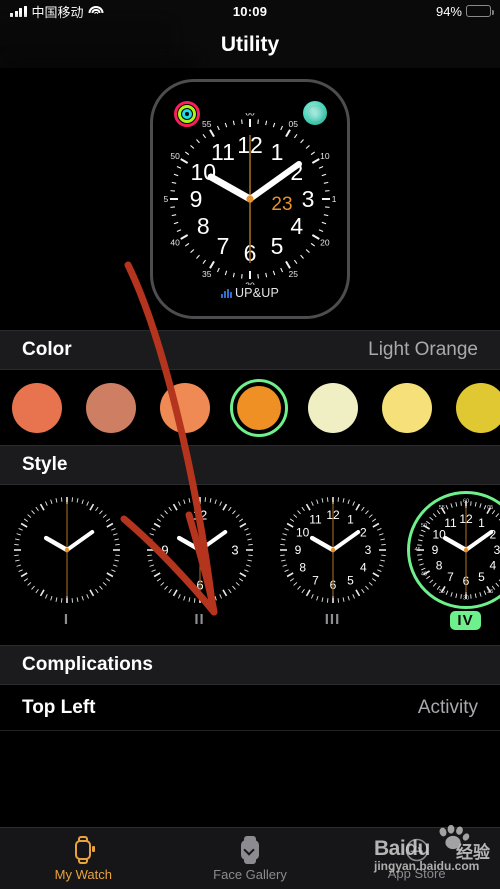 The height and width of the screenshot is (889, 500). Describe the element at coordinates (350, 520) in the screenshot. I see `style-hour-numeral: 1` at that location.